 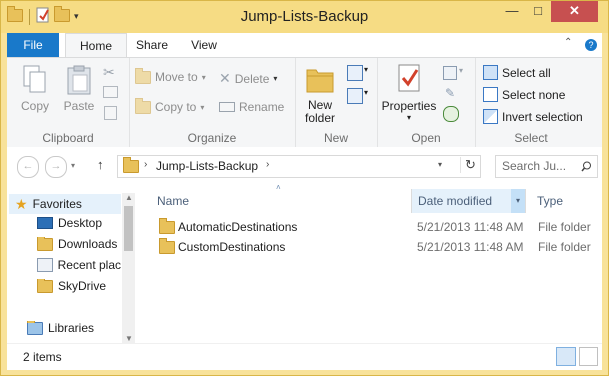 What do you see at coordinates (409, 92) in the screenshot?
I see `properties-button: Properties ▾` at bounding box center [409, 92].